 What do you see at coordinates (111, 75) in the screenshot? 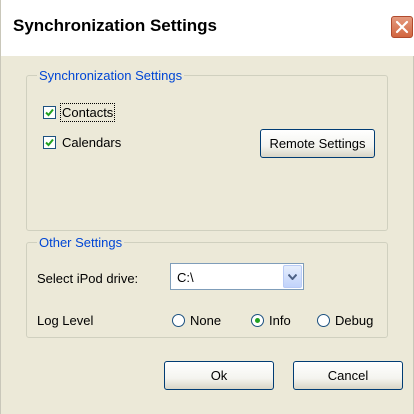
I see `sync-settings-legend: Synchronization Settings` at bounding box center [111, 75].